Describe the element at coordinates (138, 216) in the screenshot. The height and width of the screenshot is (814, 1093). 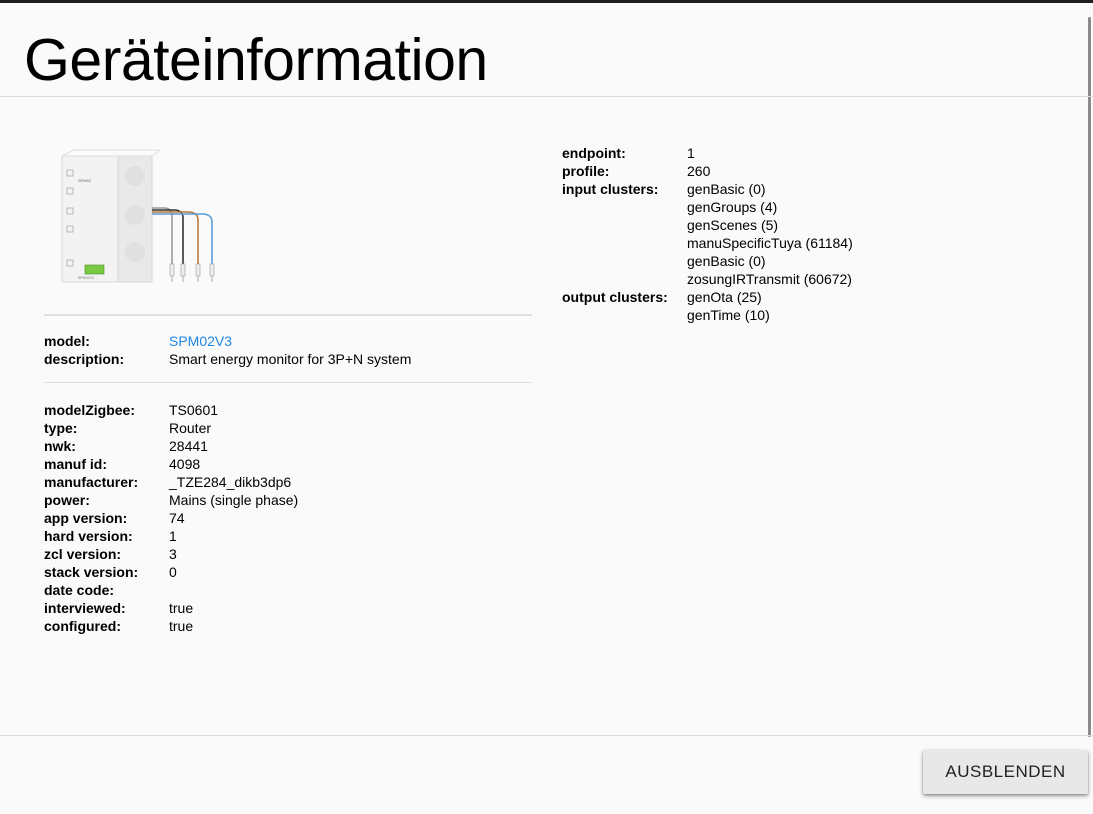
I see `device-image: SPM02 SPM02V3` at that location.